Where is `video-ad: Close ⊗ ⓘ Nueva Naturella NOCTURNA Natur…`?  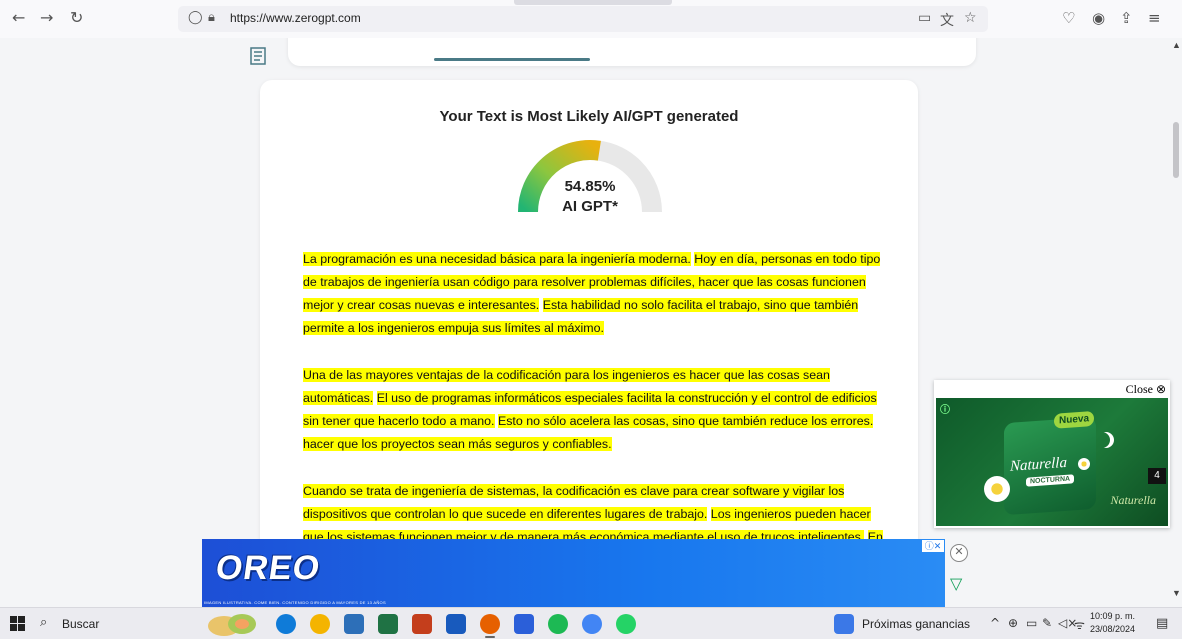
video-ad: Close ⊗ ⓘ Nueva Naturella NOCTURNA Natur… is located at coordinates (1052, 454).